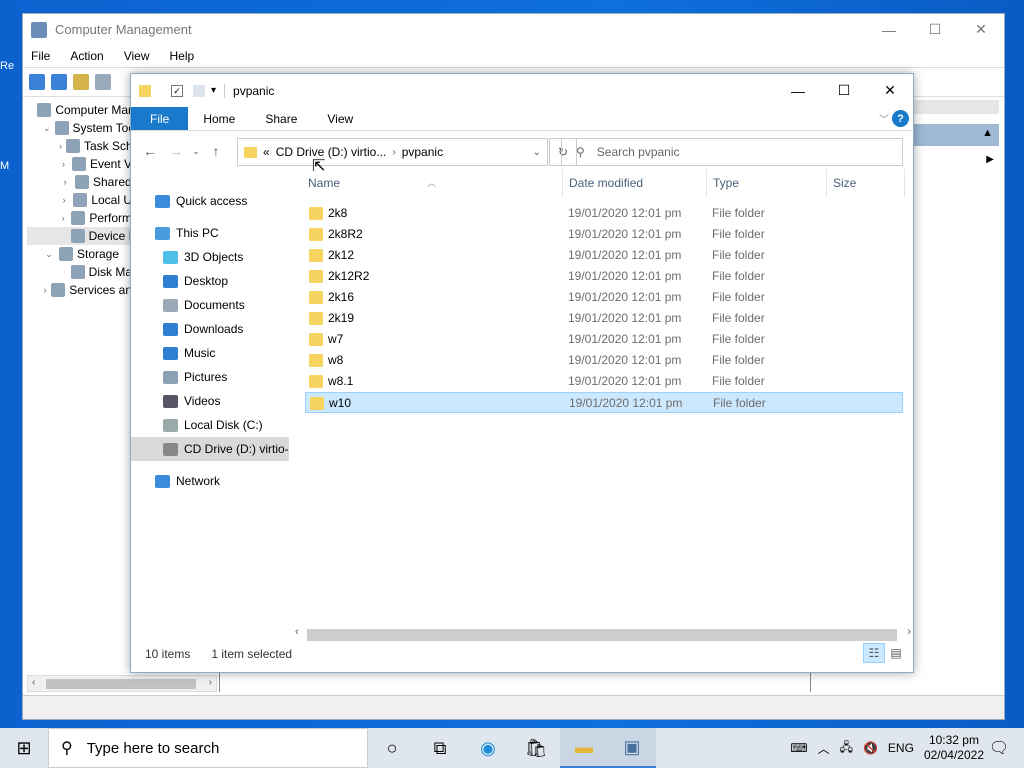 The image size is (1024, 768). Describe the element at coordinates (160, 118) in the screenshot. I see `tab-file: File` at that location.